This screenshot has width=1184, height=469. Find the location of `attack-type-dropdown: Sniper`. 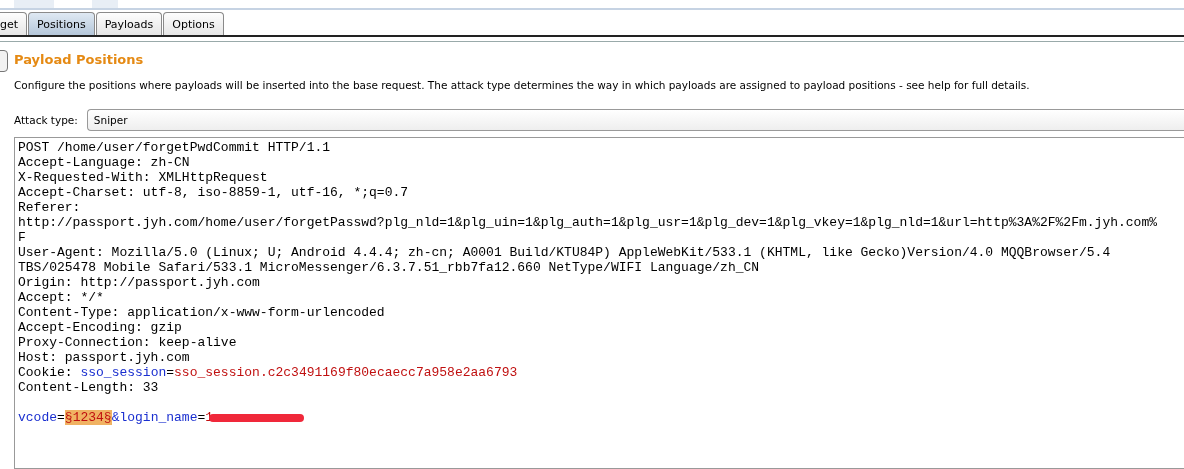

attack-type-dropdown: Sniper is located at coordinates (635, 120).